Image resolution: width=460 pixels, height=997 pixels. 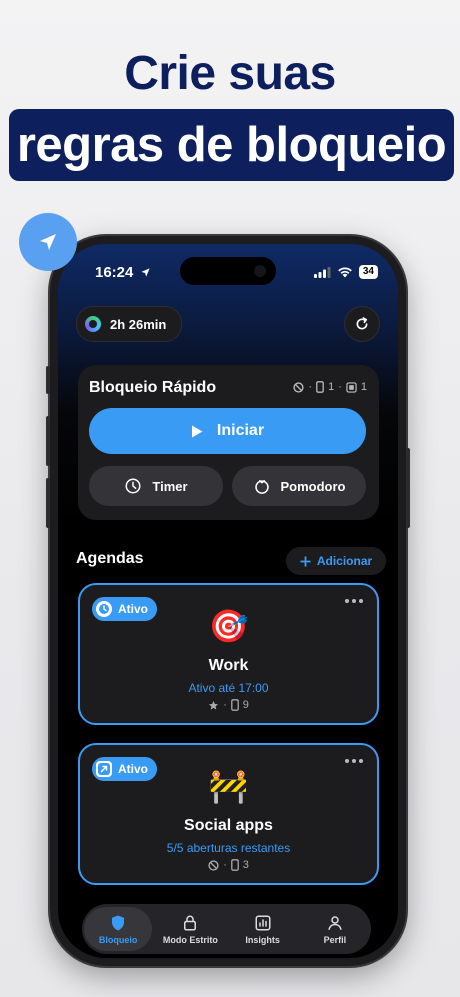 I want to click on wifi-icon, so click(x=345, y=272).